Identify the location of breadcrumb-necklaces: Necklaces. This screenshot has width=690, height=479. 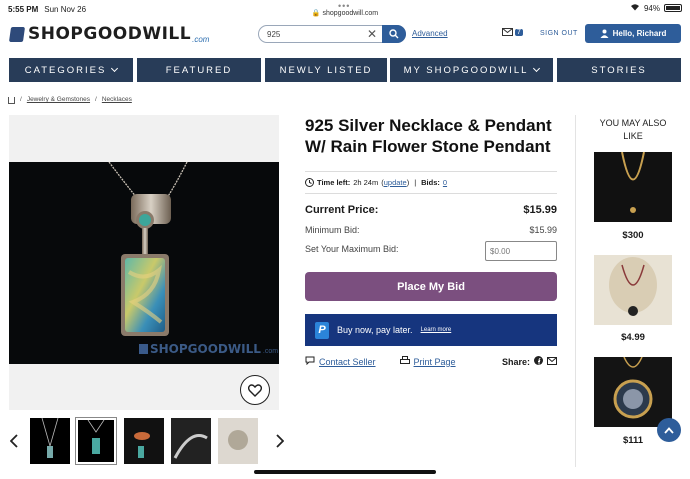
(117, 99).